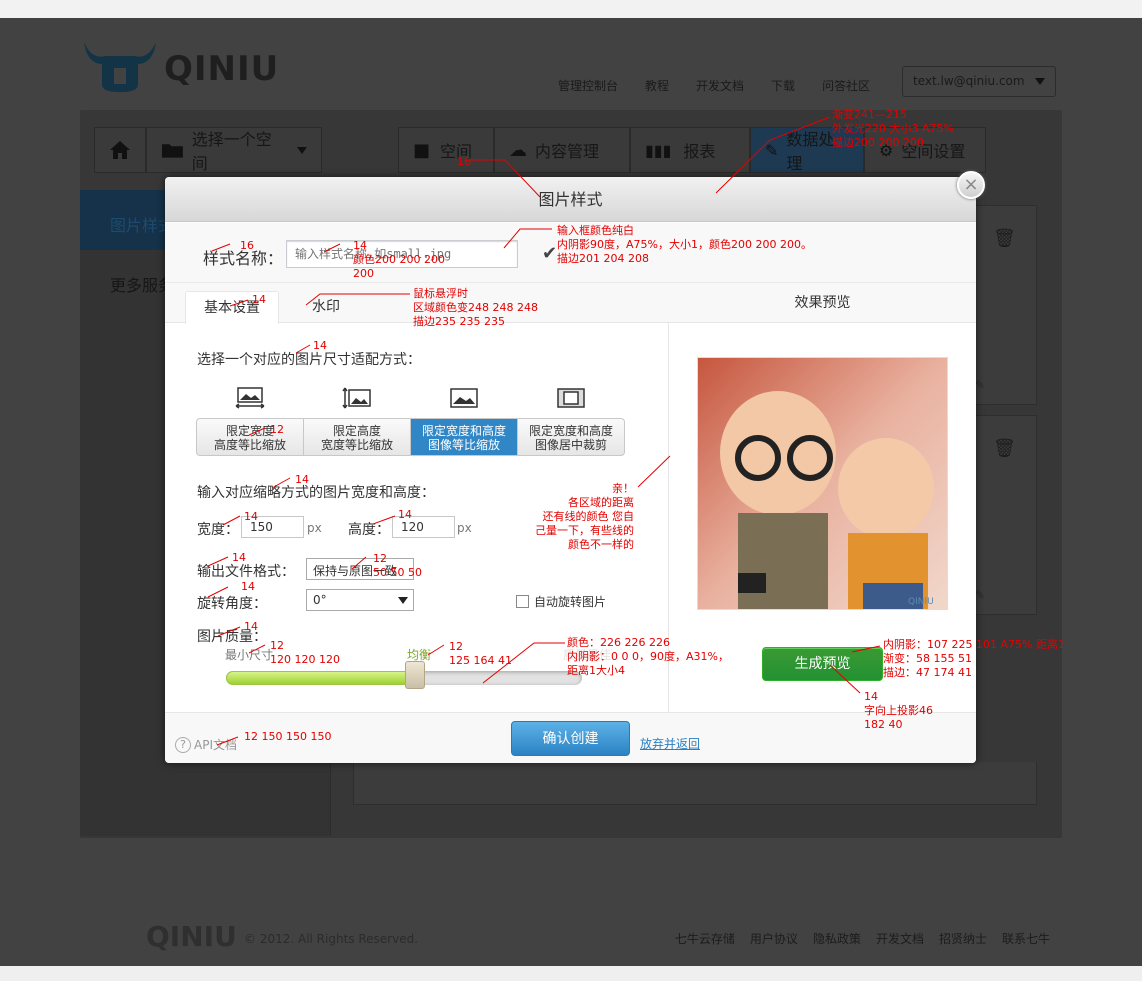 This screenshot has height=981, width=1142. Describe the element at coordinates (475, 307) in the screenshot. I see `annotation: 鼠标悬浮时 区域颜色变248 248 248 描边235 235 235` at that location.